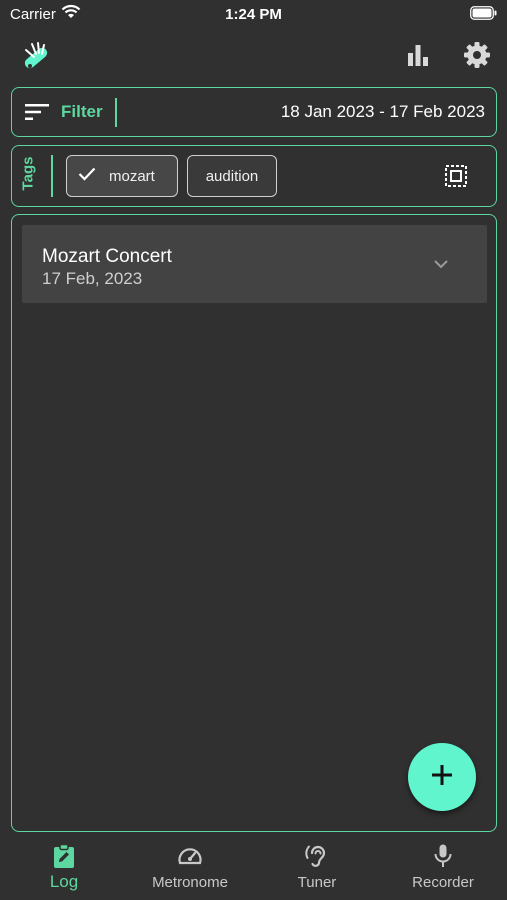 The width and height of the screenshot is (507, 900). Describe the element at coordinates (441, 265) in the screenshot. I see `chevron-down-icon` at that location.